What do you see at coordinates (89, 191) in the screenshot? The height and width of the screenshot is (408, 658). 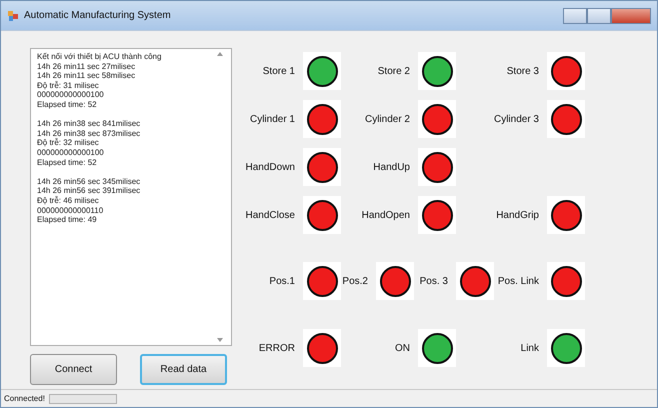 I see `log-line: 14h 26 min56 sec 391milisec` at bounding box center [89, 191].